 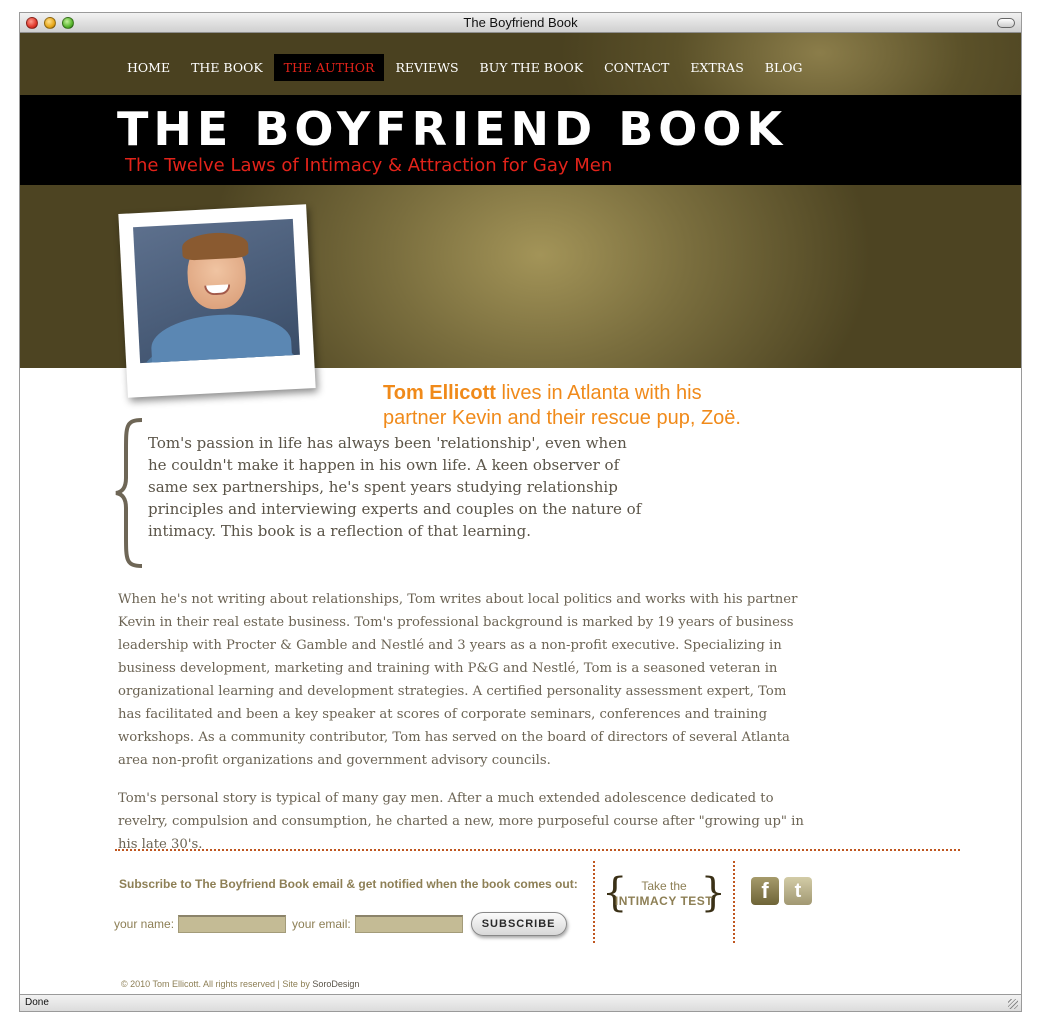 I want to click on nav-extras: EXTRAS, so click(x=716, y=67).